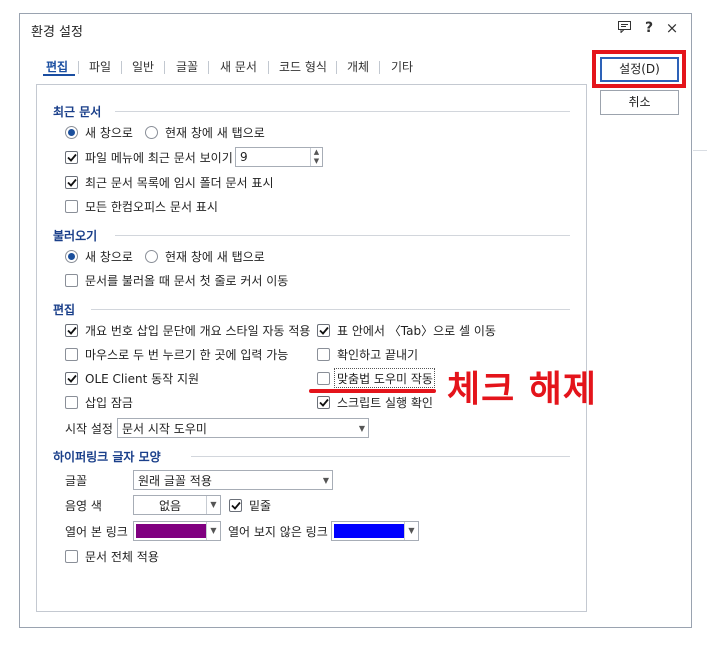 The width and height of the screenshot is (707, 647). I want to click on checkbox-show-all-hancom: 모든 한컴오피스 문서 표시, so click(141, 206).